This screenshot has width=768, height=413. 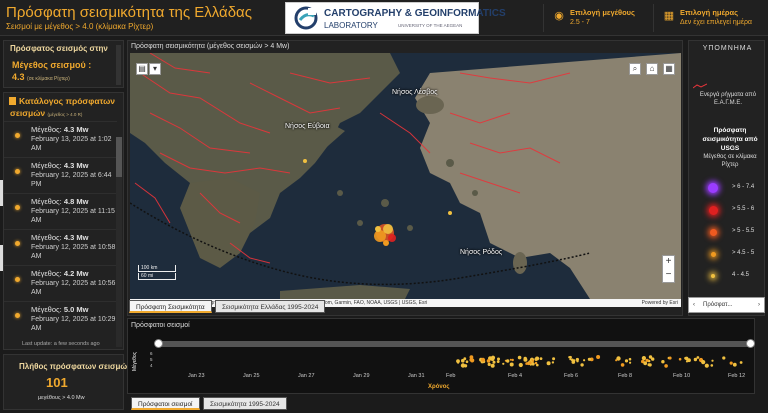 I want to click on layer-list-button: ▤, so click(x=142, y=69).